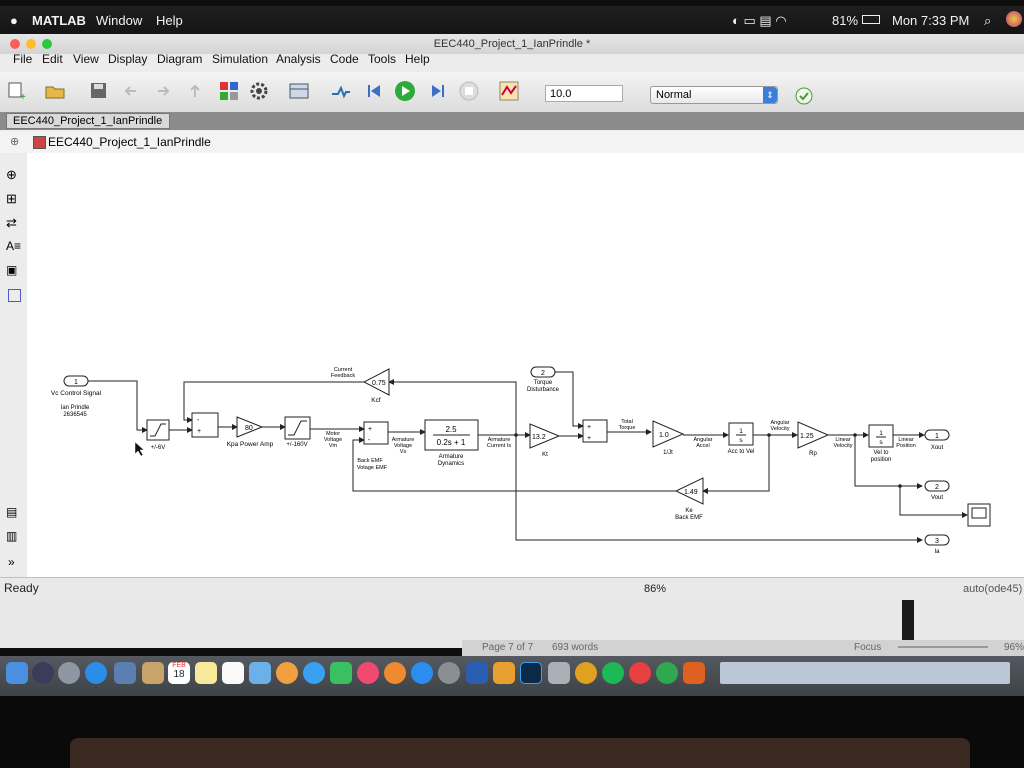 The width and height of the screenshot is (1024, 768). What do you see at coordinates (714, 95) in the screenshot?
I see `simulation-mode-select: Normal ⇕` at bounding box center [714, 95].